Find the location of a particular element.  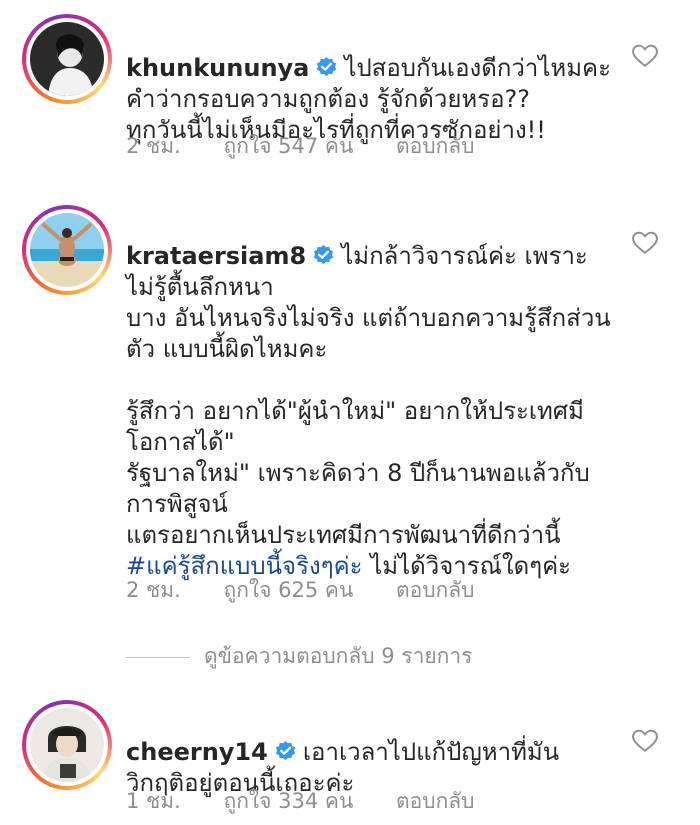

comment-meta: 1 ชม. ถูกใจ 334 คน ตอบกลับ is located at coordinates (318, 801).